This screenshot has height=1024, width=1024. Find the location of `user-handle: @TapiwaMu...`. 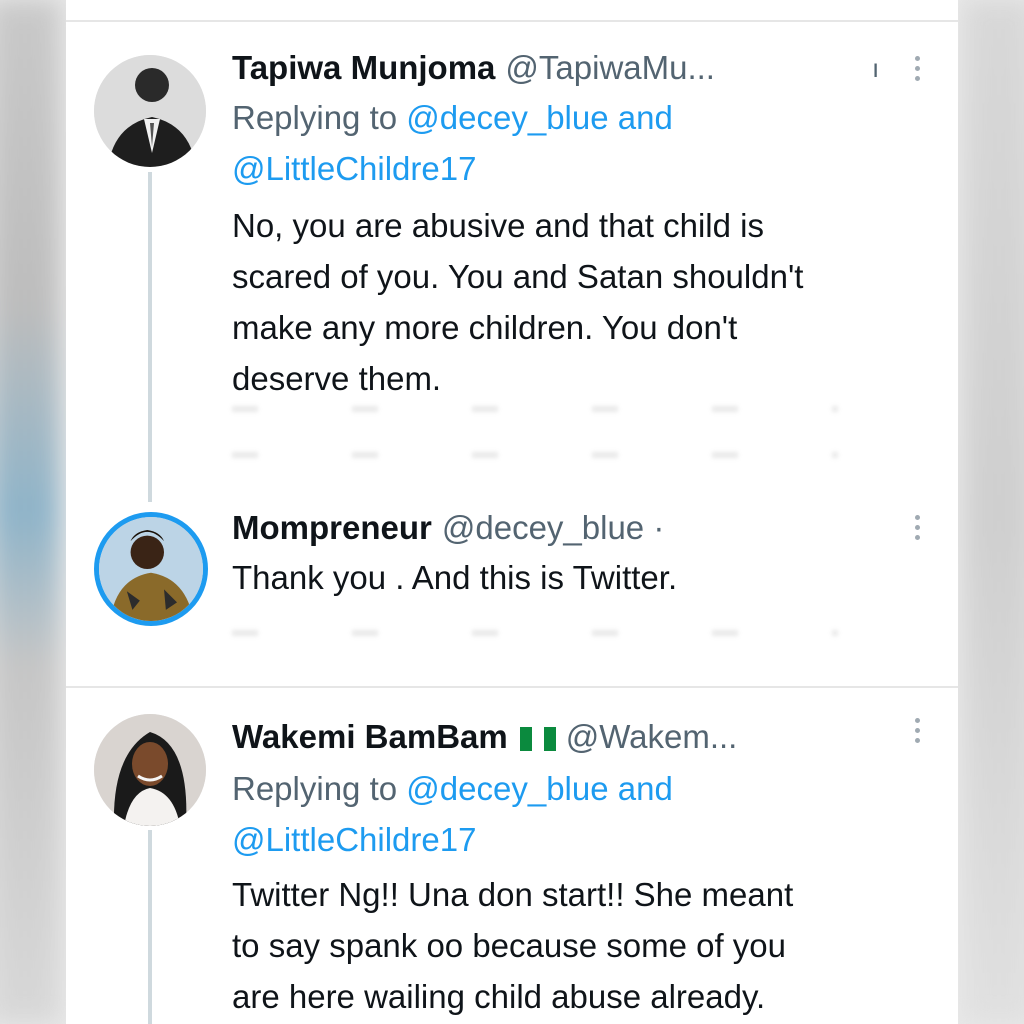

user-handle: @TapiwaMu... is located at coordinates (610, 67).